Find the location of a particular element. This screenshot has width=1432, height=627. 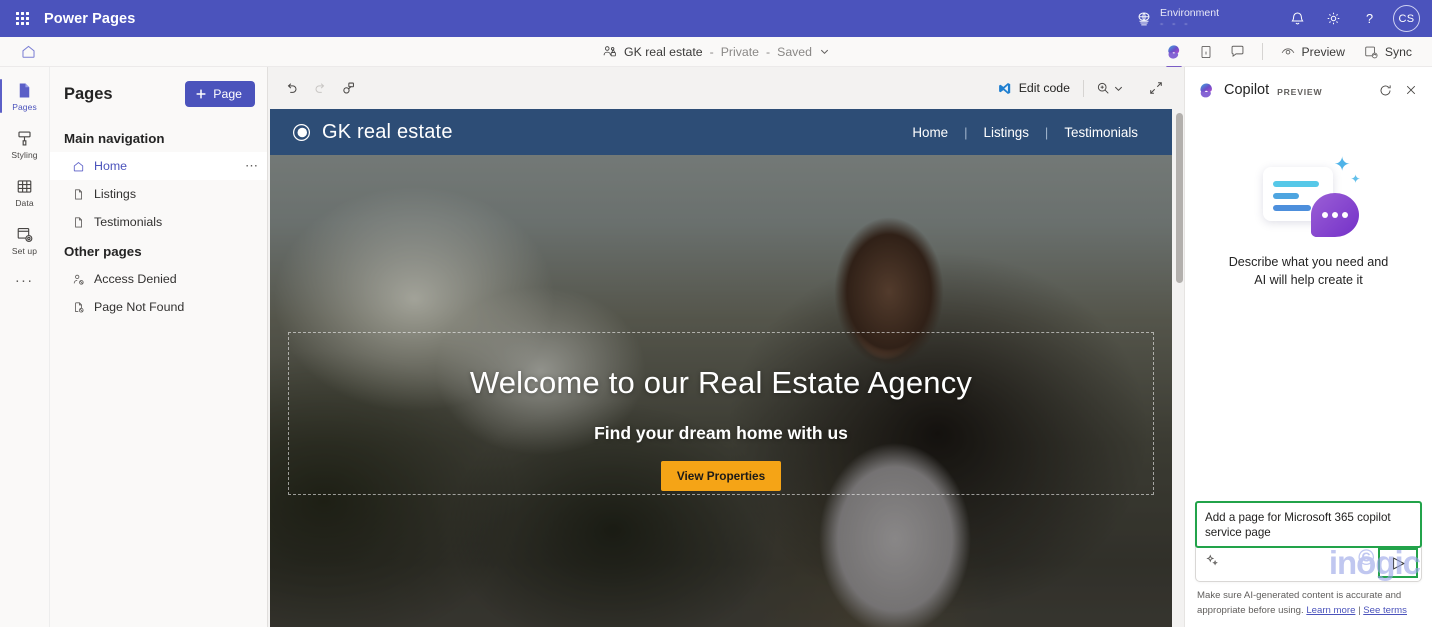

environment-globe-icon is located at coordinates (1144, 18).